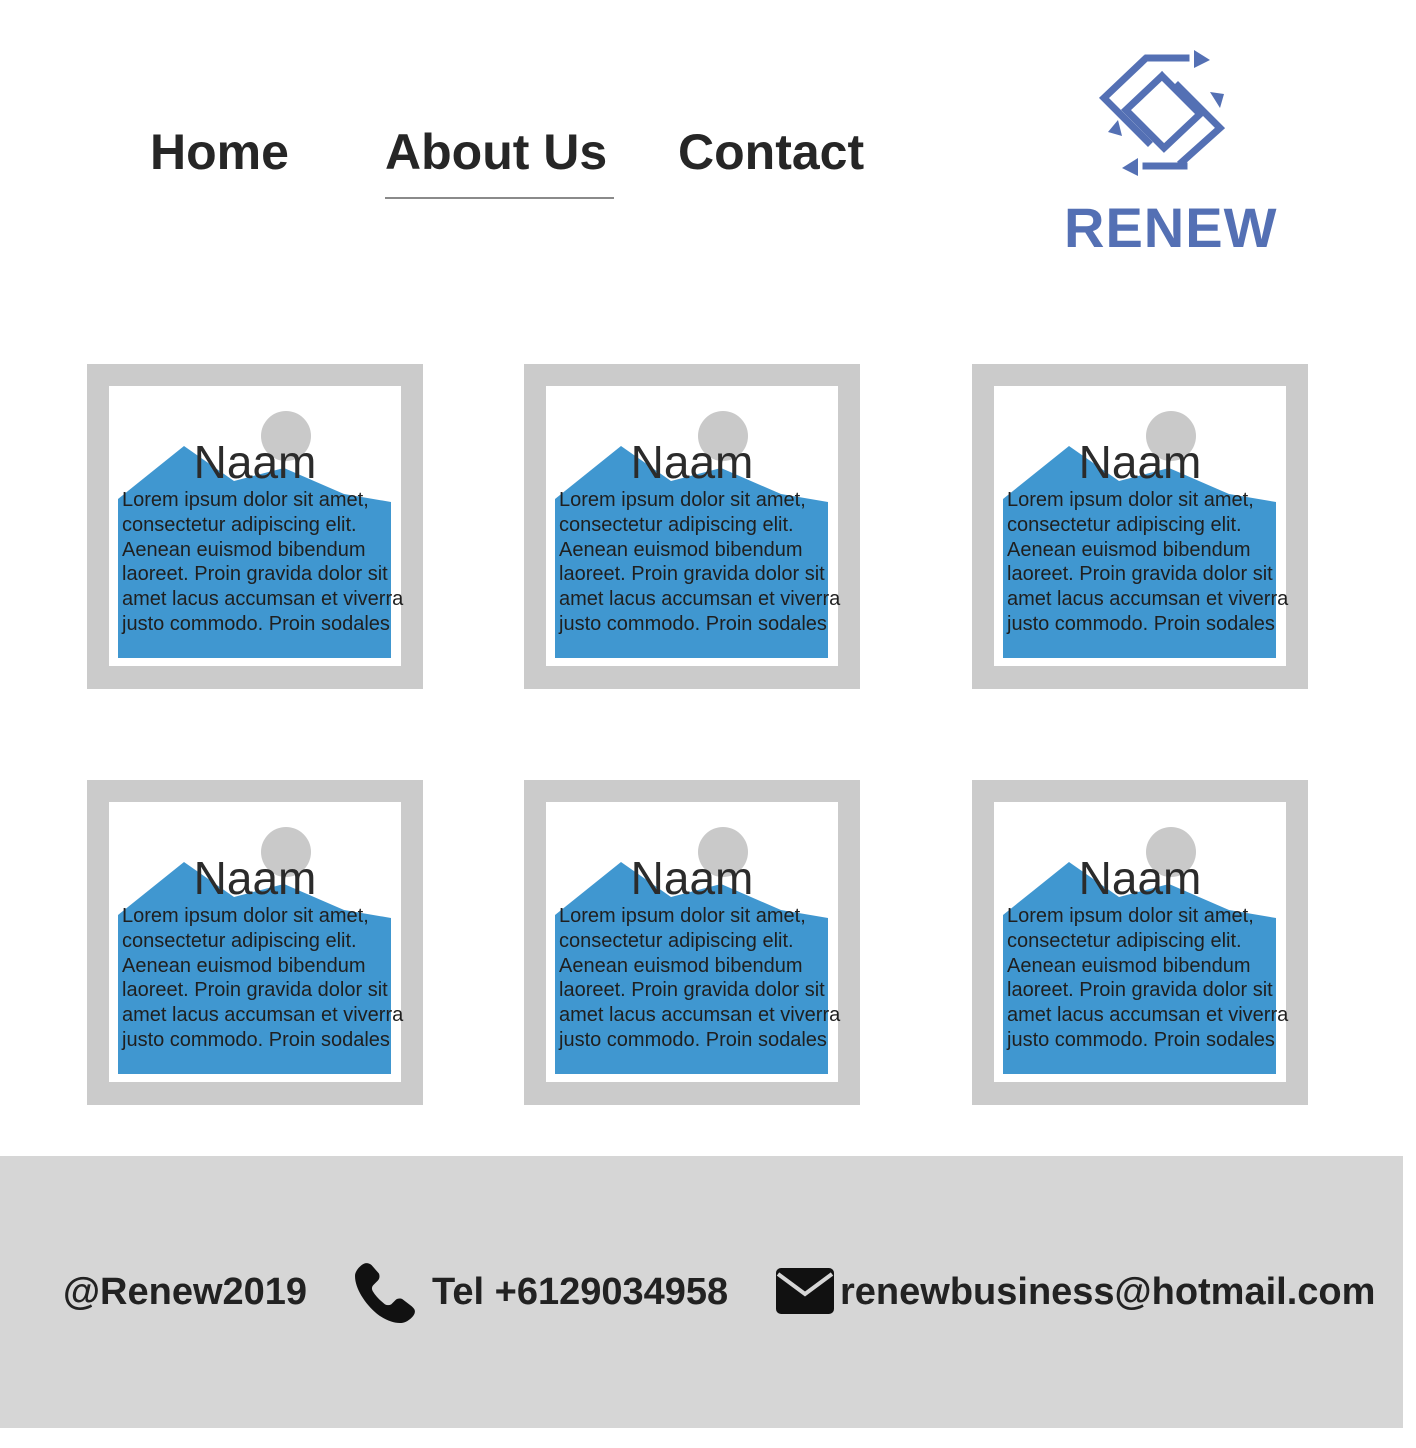 This screenshot has height=1448, width=1416. Describe the element at coordinates (385, 1293) in the screenshot. I see `phone-icon` at that location.